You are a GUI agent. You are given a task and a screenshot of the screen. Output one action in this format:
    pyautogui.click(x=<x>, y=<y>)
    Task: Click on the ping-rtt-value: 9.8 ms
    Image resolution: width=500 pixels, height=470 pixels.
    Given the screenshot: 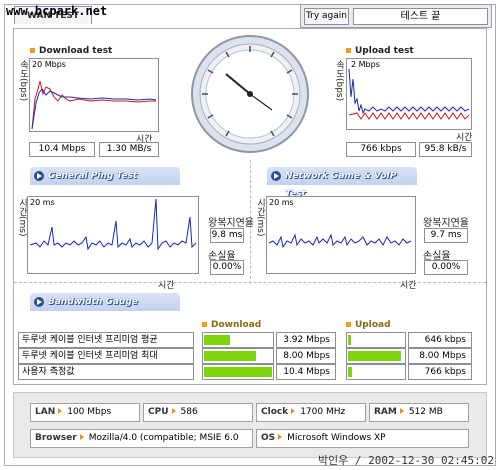 What is the action you would take?
    pyautogui.click(x=227, y=235)
    